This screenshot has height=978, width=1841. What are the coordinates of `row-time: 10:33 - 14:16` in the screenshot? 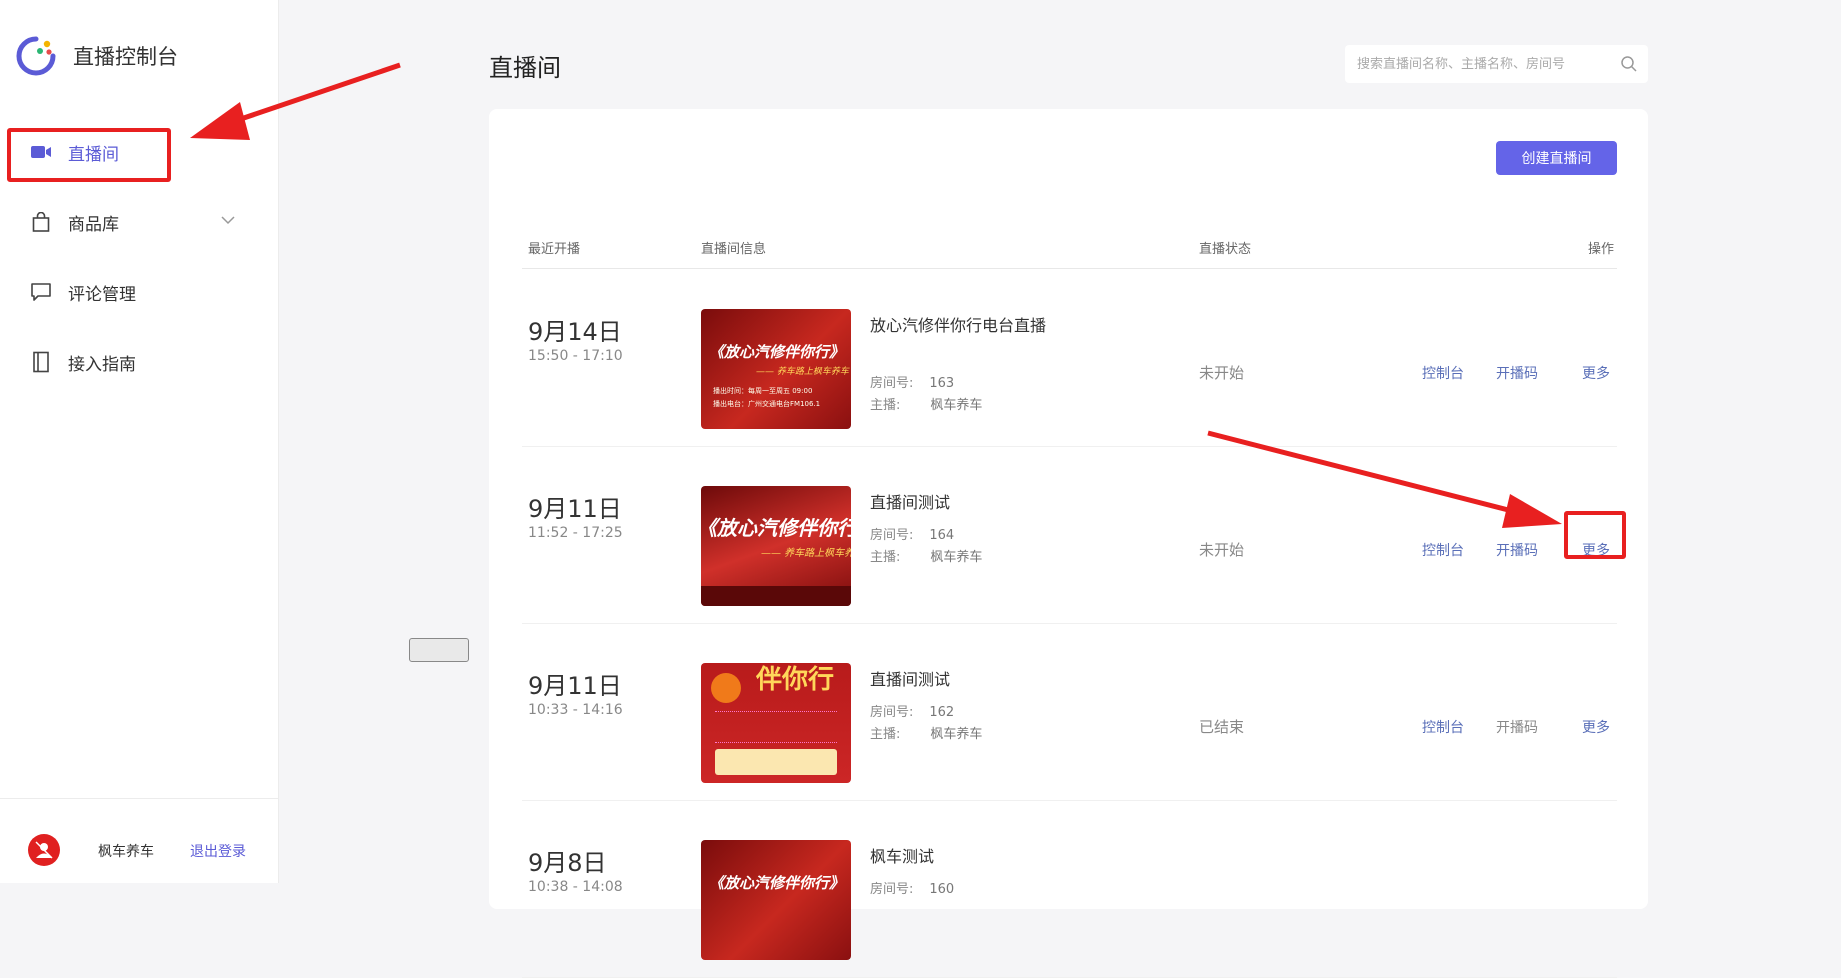 It's located at (575, 710).